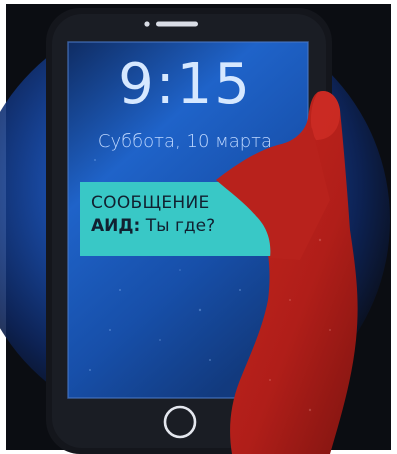  I want to click on message-notification: СООБЩЕНИЕ АИД: Ты где?, so click(179, 219).